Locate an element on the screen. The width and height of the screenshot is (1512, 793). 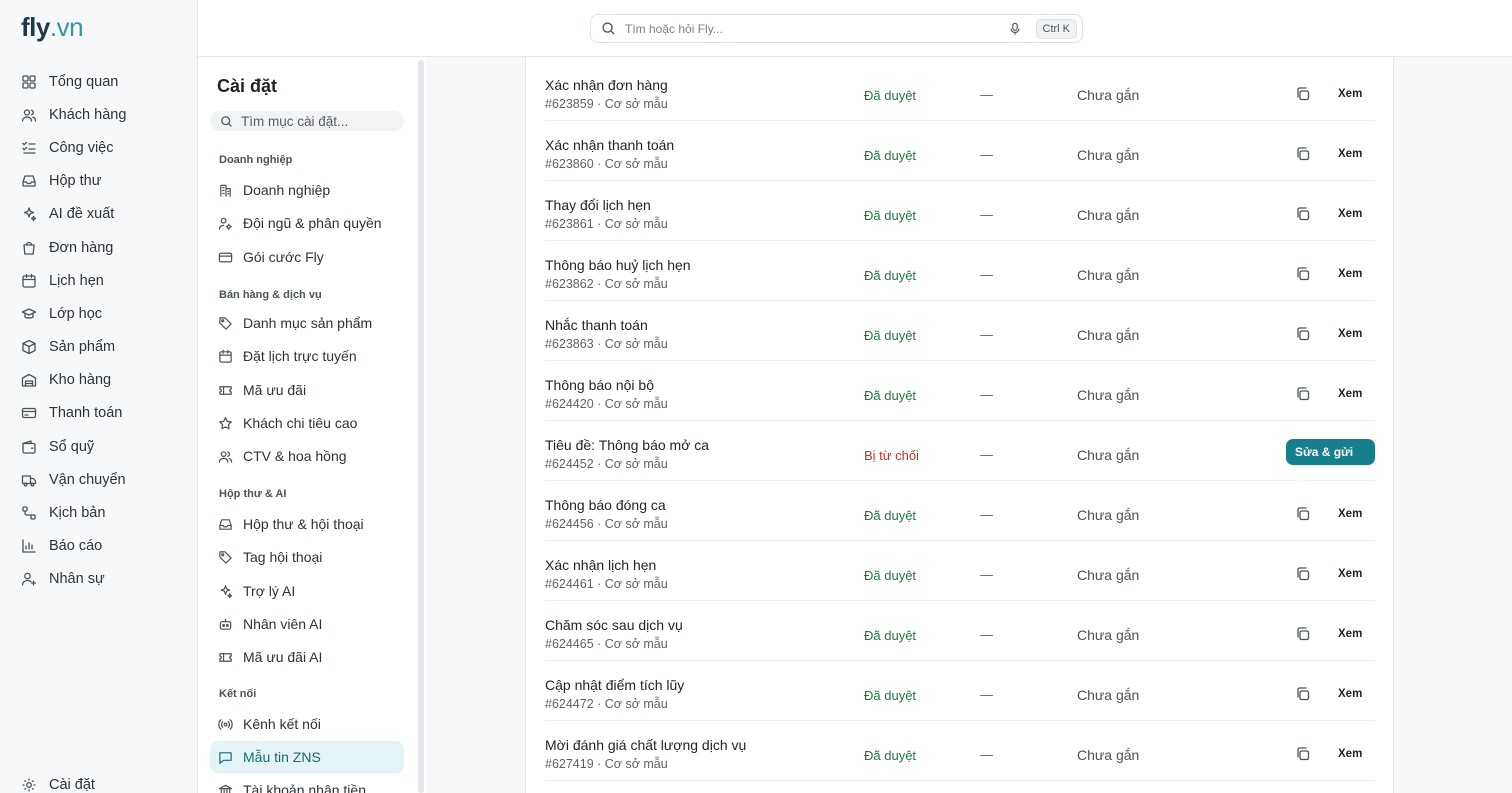
nav-item-15: Nhân sự is located at coordinates (99, 579).